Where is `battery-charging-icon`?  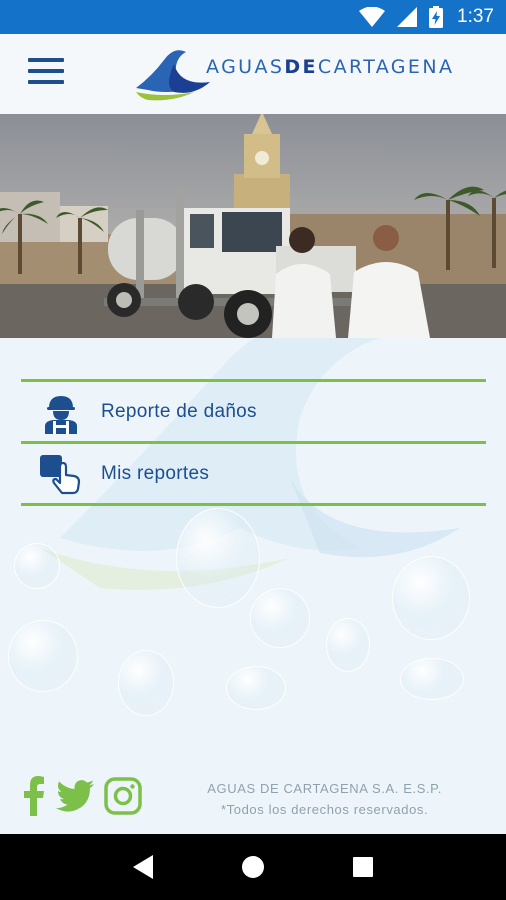 battery-charging-icon is located at coordinates (436, 17).